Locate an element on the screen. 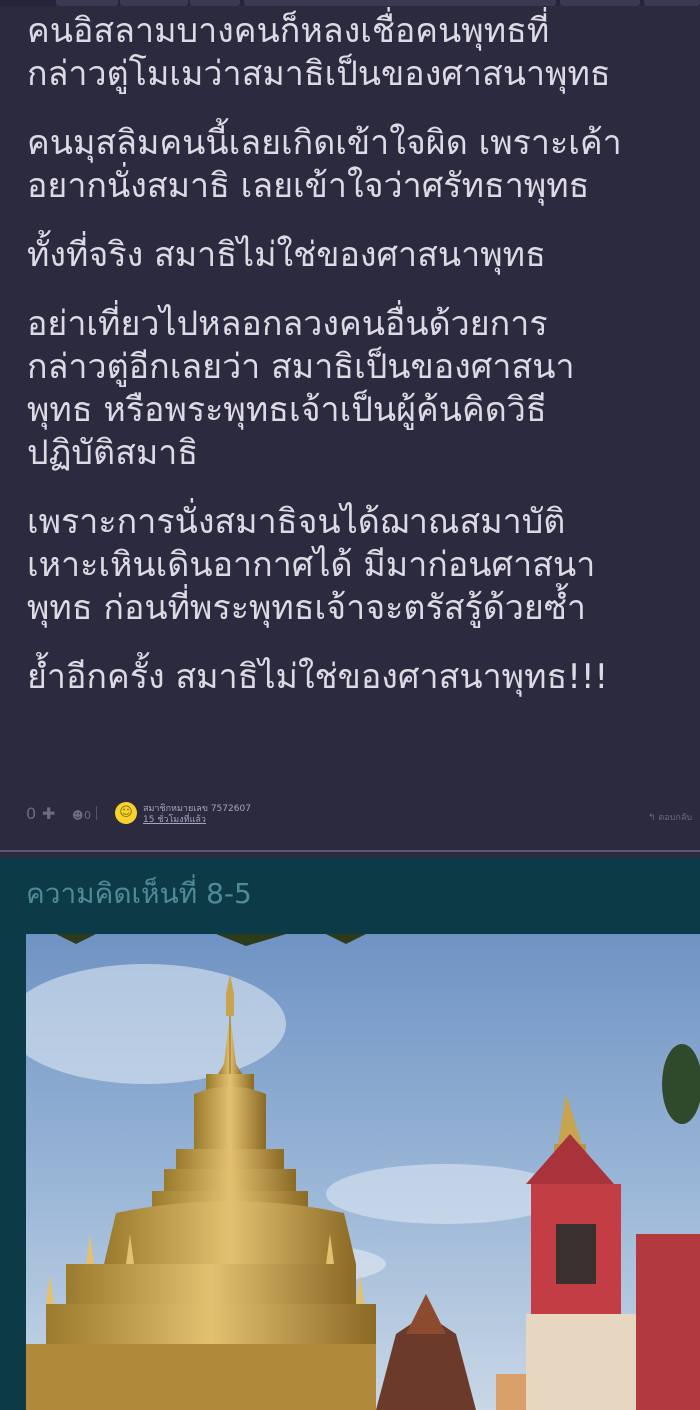 The image size is (700, 1410). vote-count: 0 is located at coordinates (31, 813).